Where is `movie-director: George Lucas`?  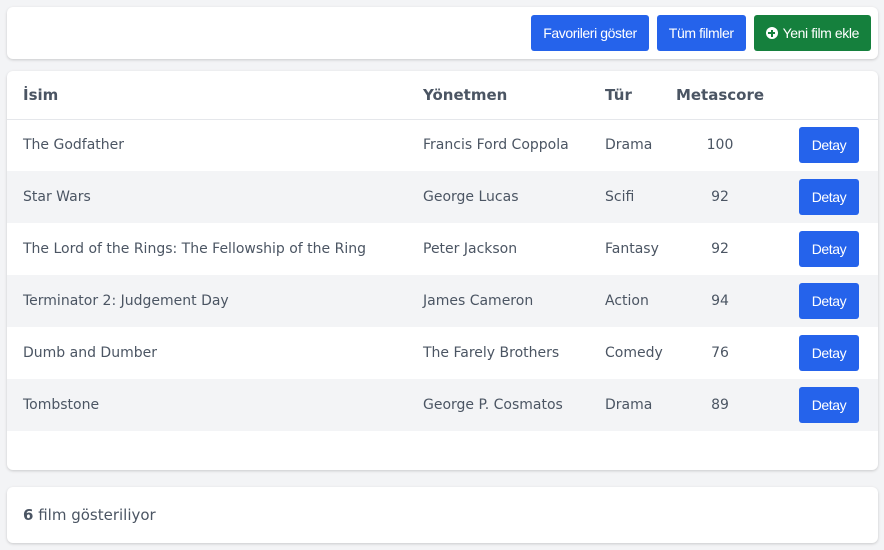 movie-director: George Lucas is located at coordinates (471, 197).